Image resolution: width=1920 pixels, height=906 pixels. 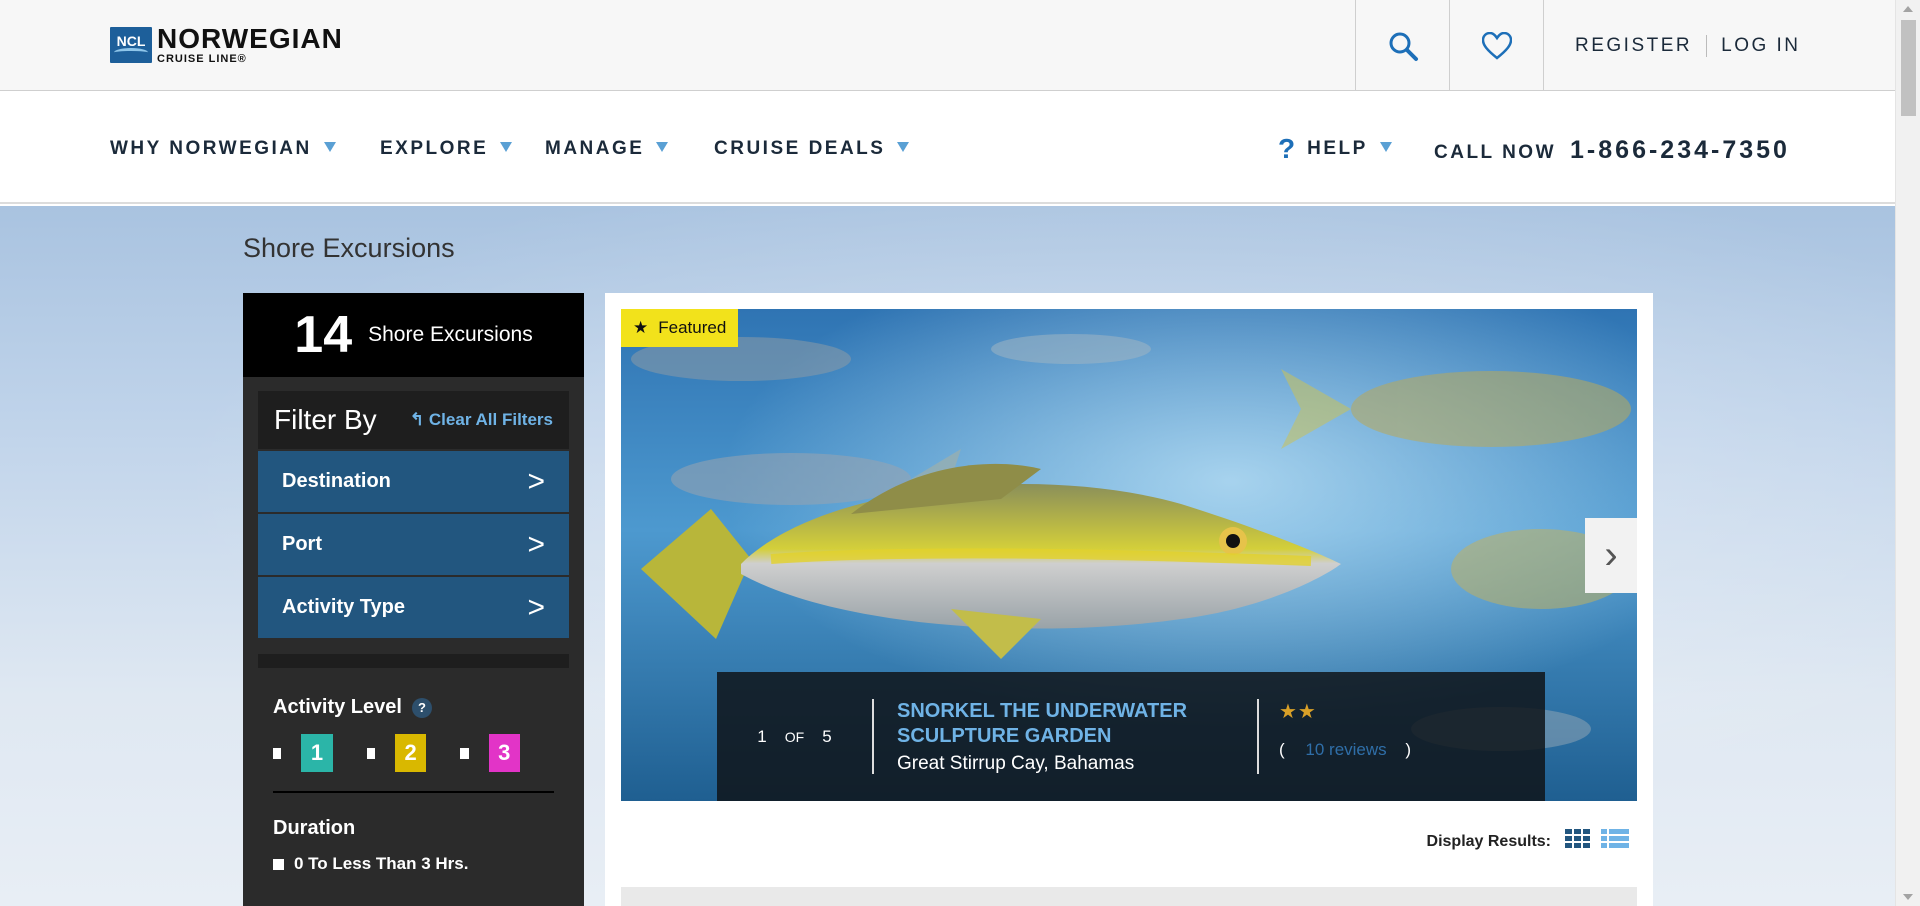 I want to click on nav-explore: EXPLORE, so click(x=446, y=149).